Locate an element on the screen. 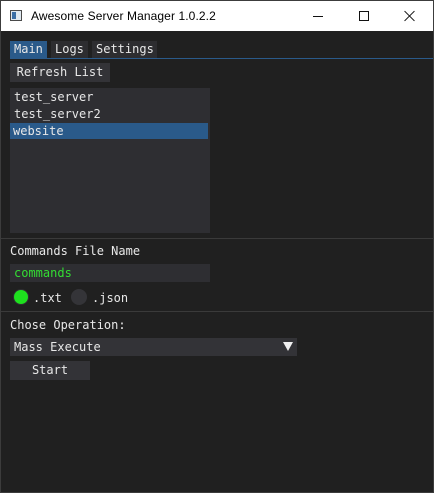  radio-checked-icon is located at coordinates (21, 297).